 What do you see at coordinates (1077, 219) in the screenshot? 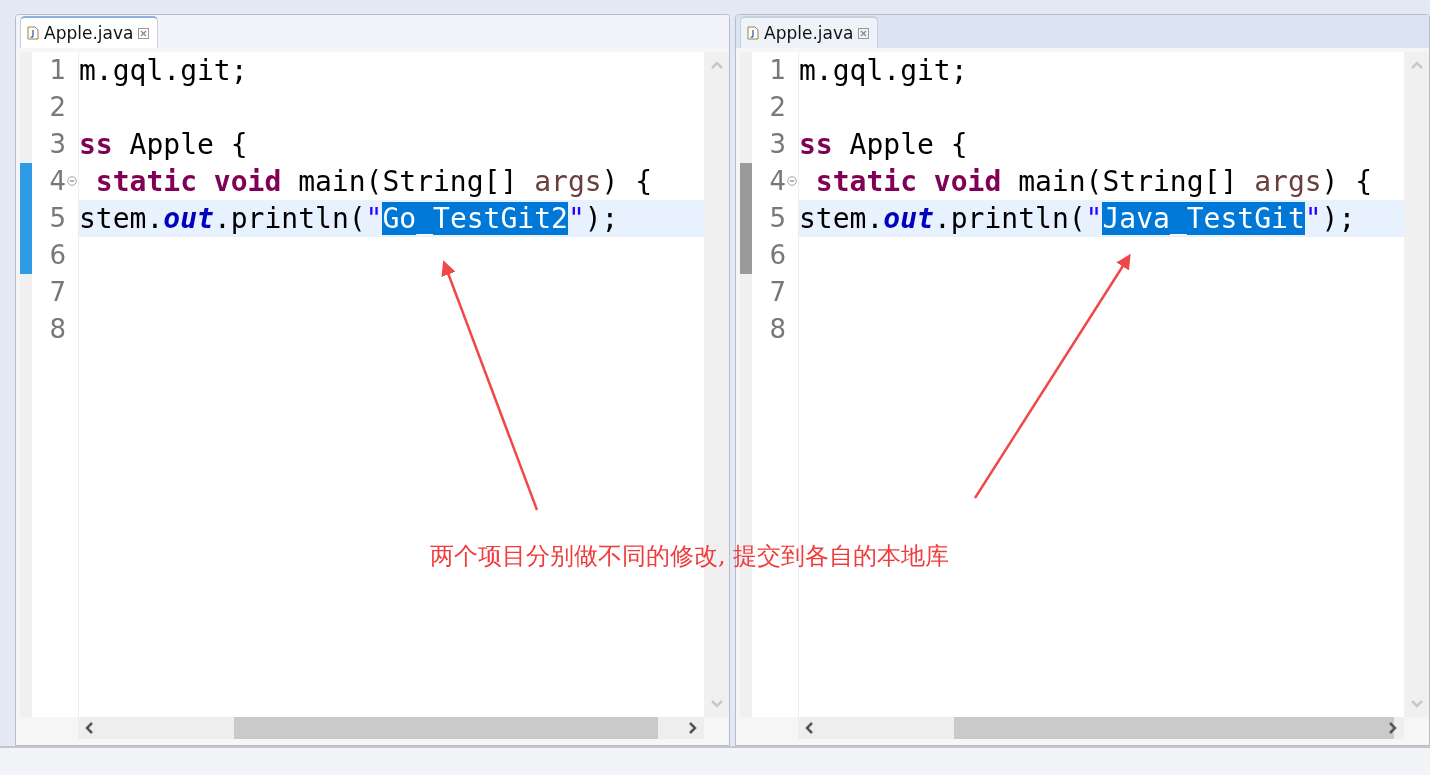
I see `code-line: stem.out.println("Java_TestGit");` at bounding box center [1077, 219].